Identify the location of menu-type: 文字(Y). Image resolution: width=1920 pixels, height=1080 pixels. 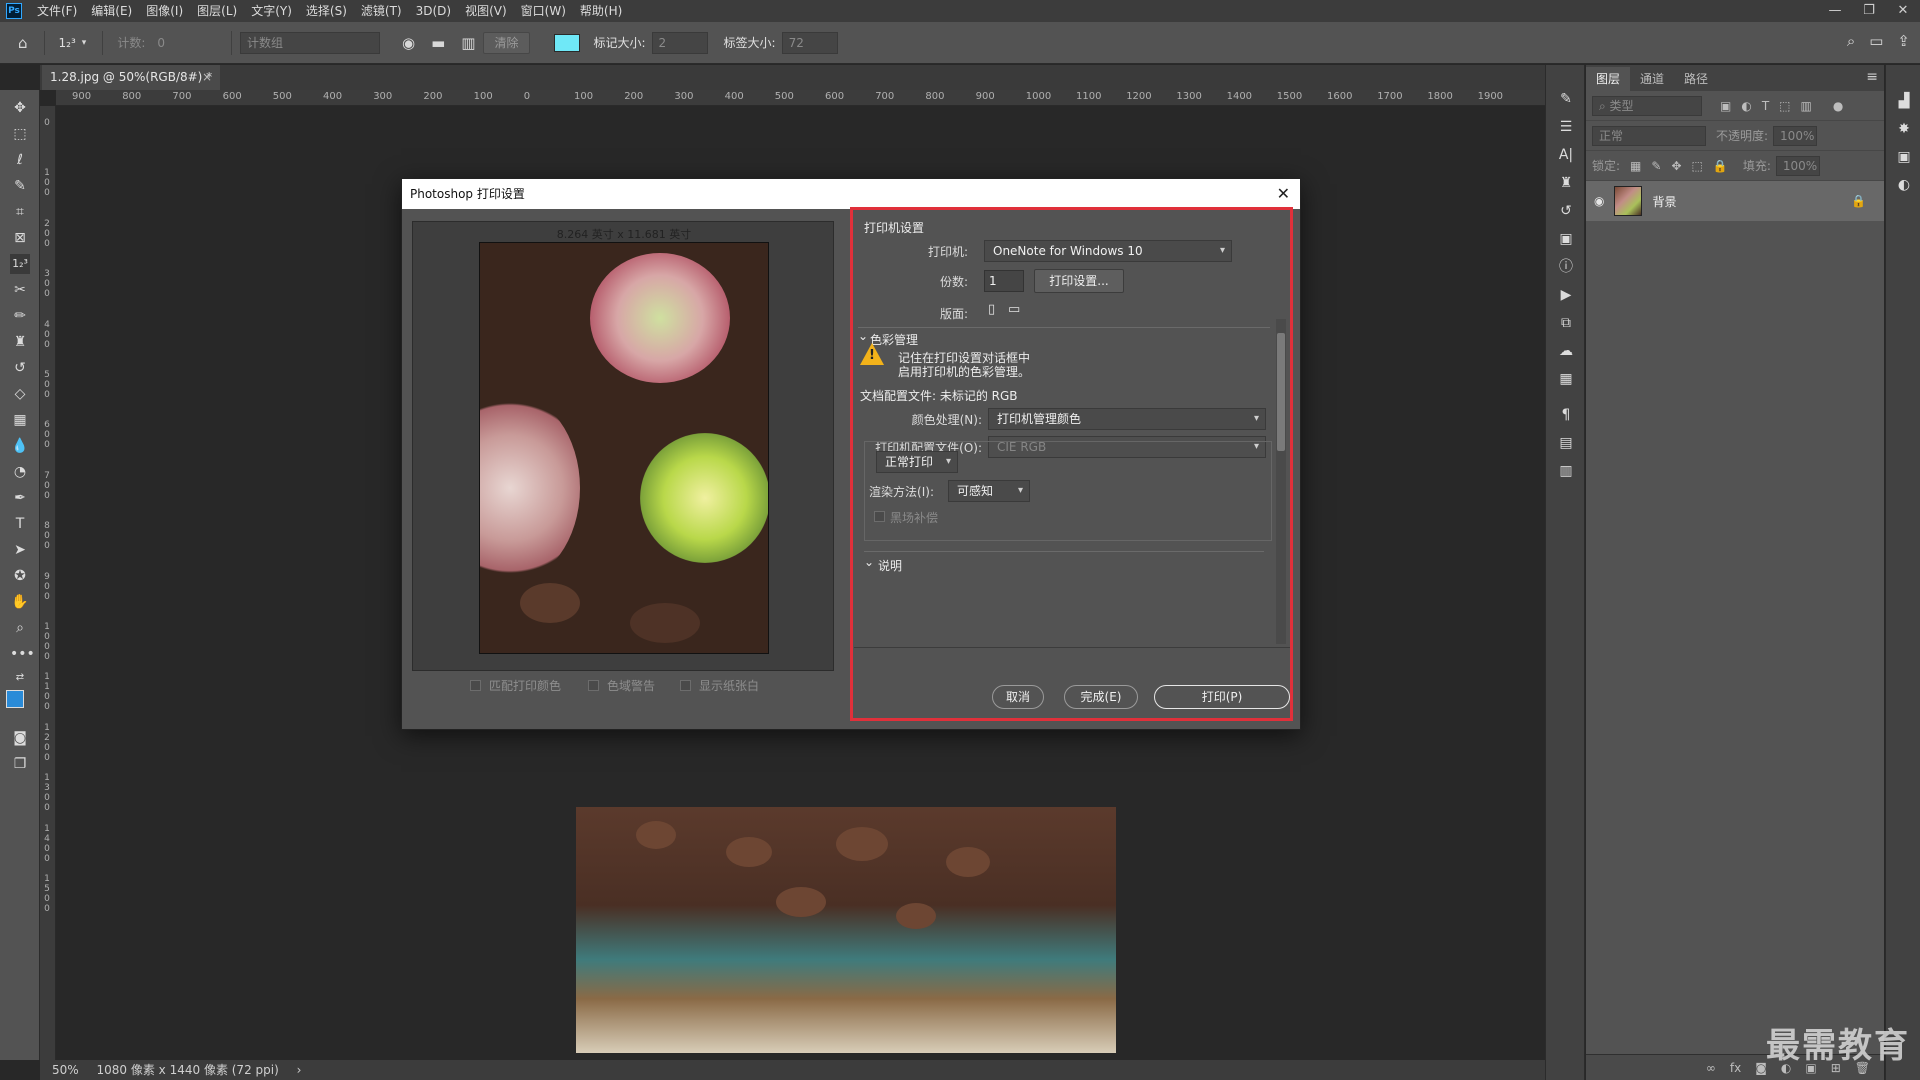
(271, 11).